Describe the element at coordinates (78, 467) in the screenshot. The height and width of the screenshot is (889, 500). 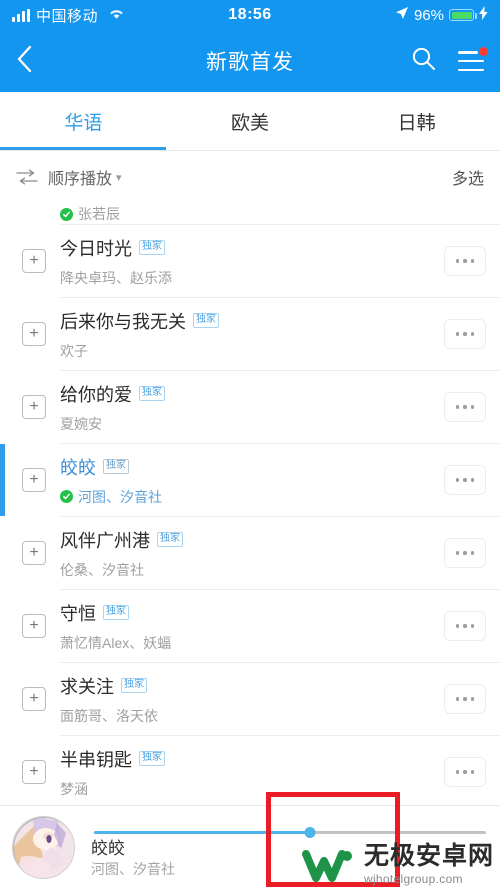
I see `song-title: 皎皎` at that location.